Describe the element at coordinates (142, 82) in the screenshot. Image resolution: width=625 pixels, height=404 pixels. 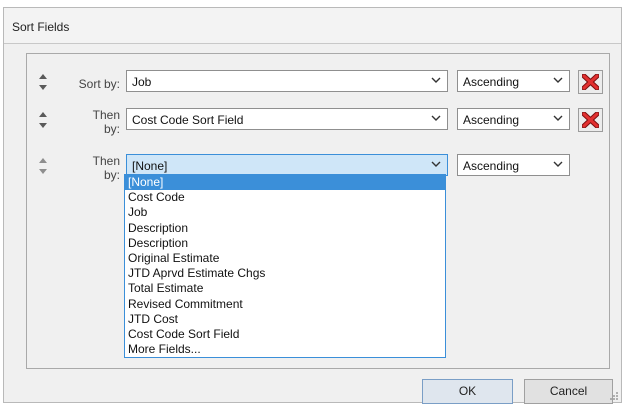
I see `sort-field-value: Job` at that location.